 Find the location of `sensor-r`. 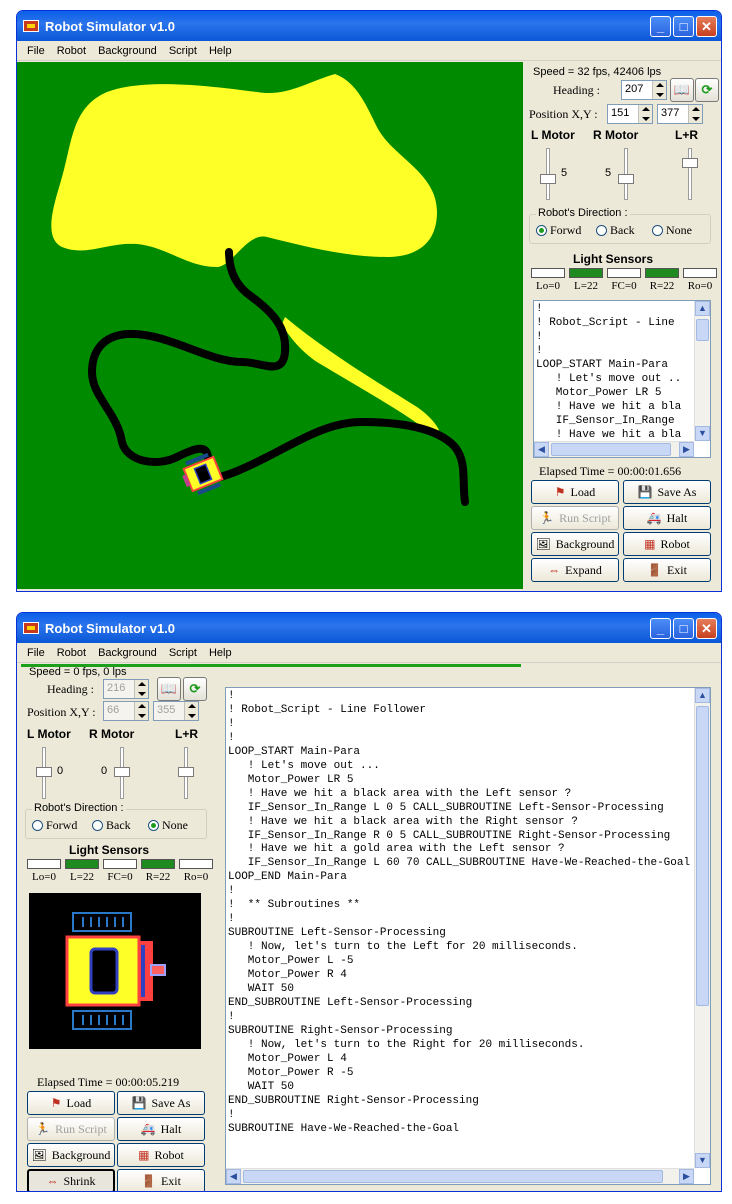

sensor-r is located at coordinates (662, 273).